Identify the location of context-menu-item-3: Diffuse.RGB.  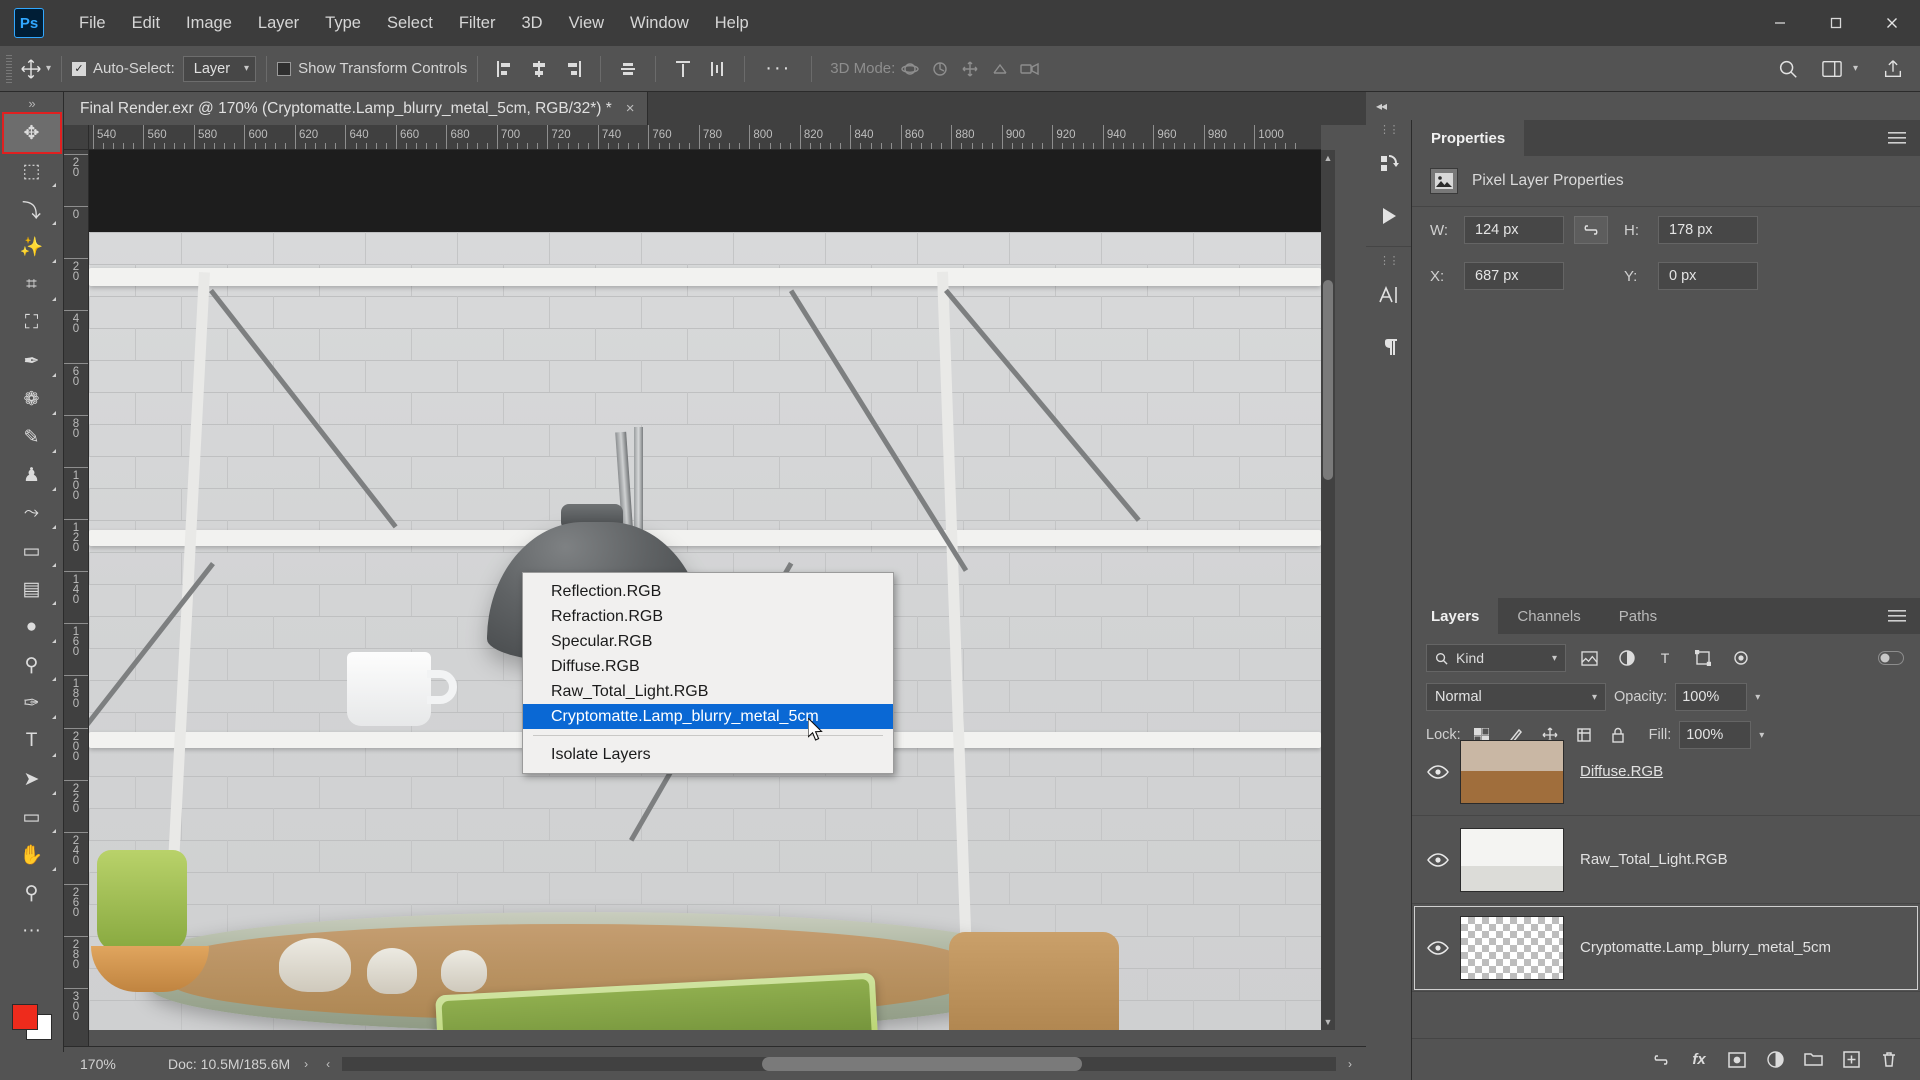
(708, 666).